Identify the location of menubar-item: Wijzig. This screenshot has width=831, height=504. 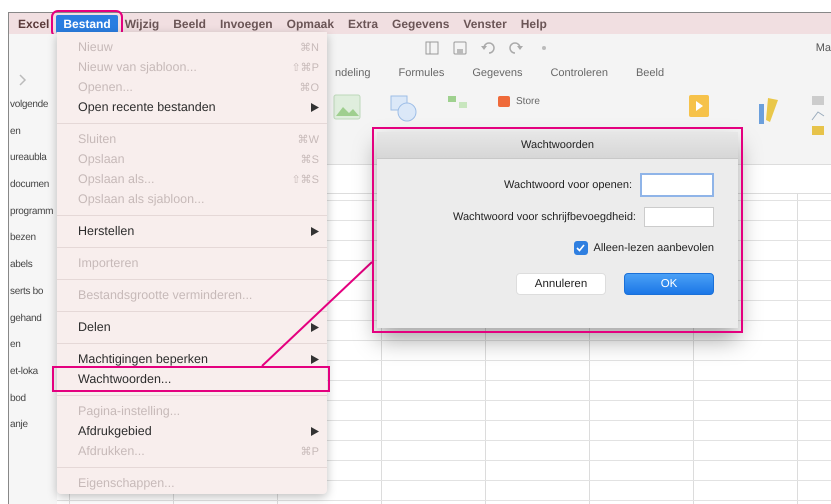
(142, 23).